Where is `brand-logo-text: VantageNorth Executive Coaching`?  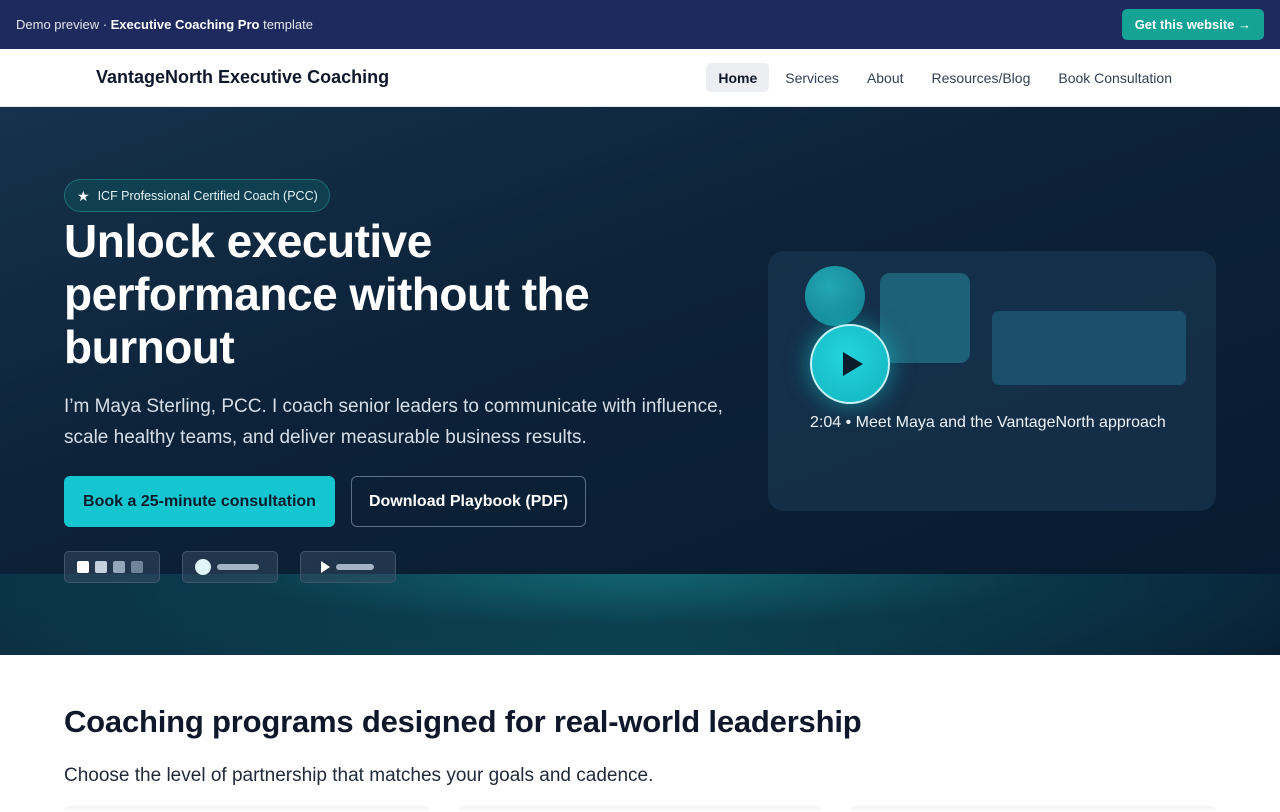
brand-logo-text: VantageNorth Executive Coaching is located at coordinates (242, 77).